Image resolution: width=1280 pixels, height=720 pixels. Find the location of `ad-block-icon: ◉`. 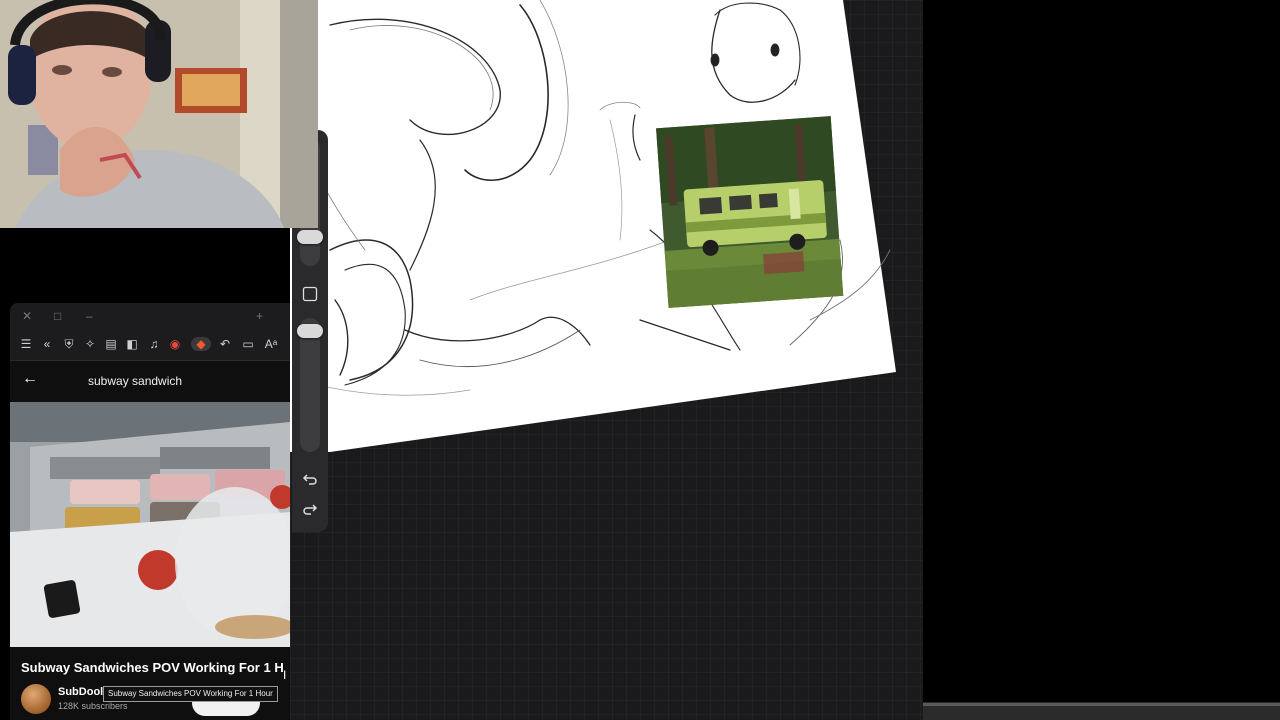

ad-block-icon: ◉ is located at coordinates (175, 344).